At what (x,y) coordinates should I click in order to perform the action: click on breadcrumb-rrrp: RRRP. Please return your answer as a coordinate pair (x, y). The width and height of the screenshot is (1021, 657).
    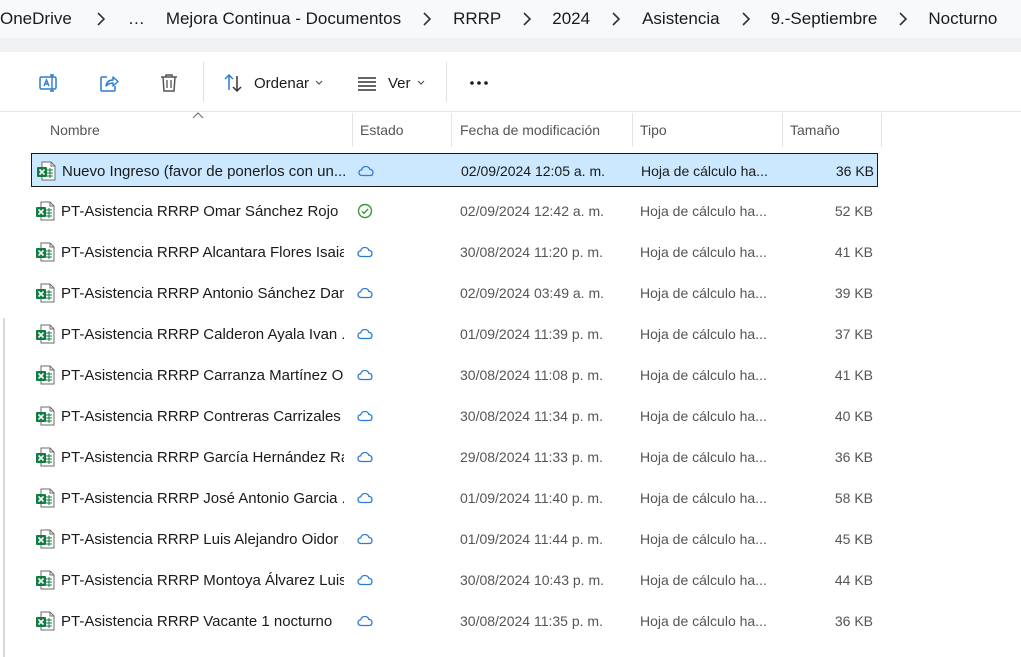
    Looking at the image, I should click on (477, 19).